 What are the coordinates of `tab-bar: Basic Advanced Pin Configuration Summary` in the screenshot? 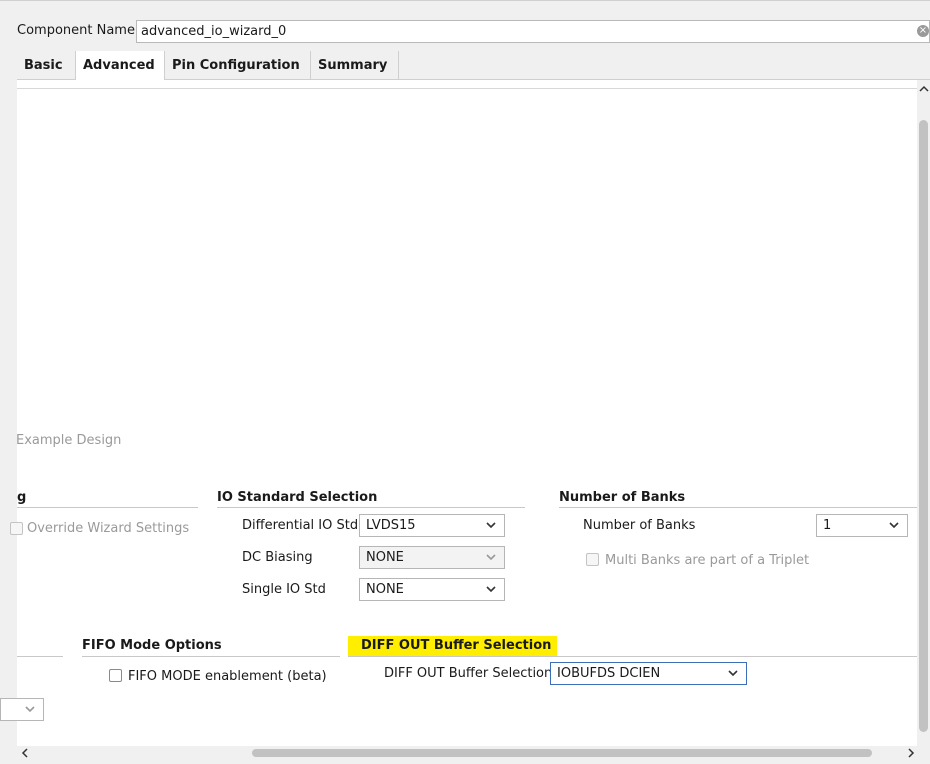 It's located at (473, 66).